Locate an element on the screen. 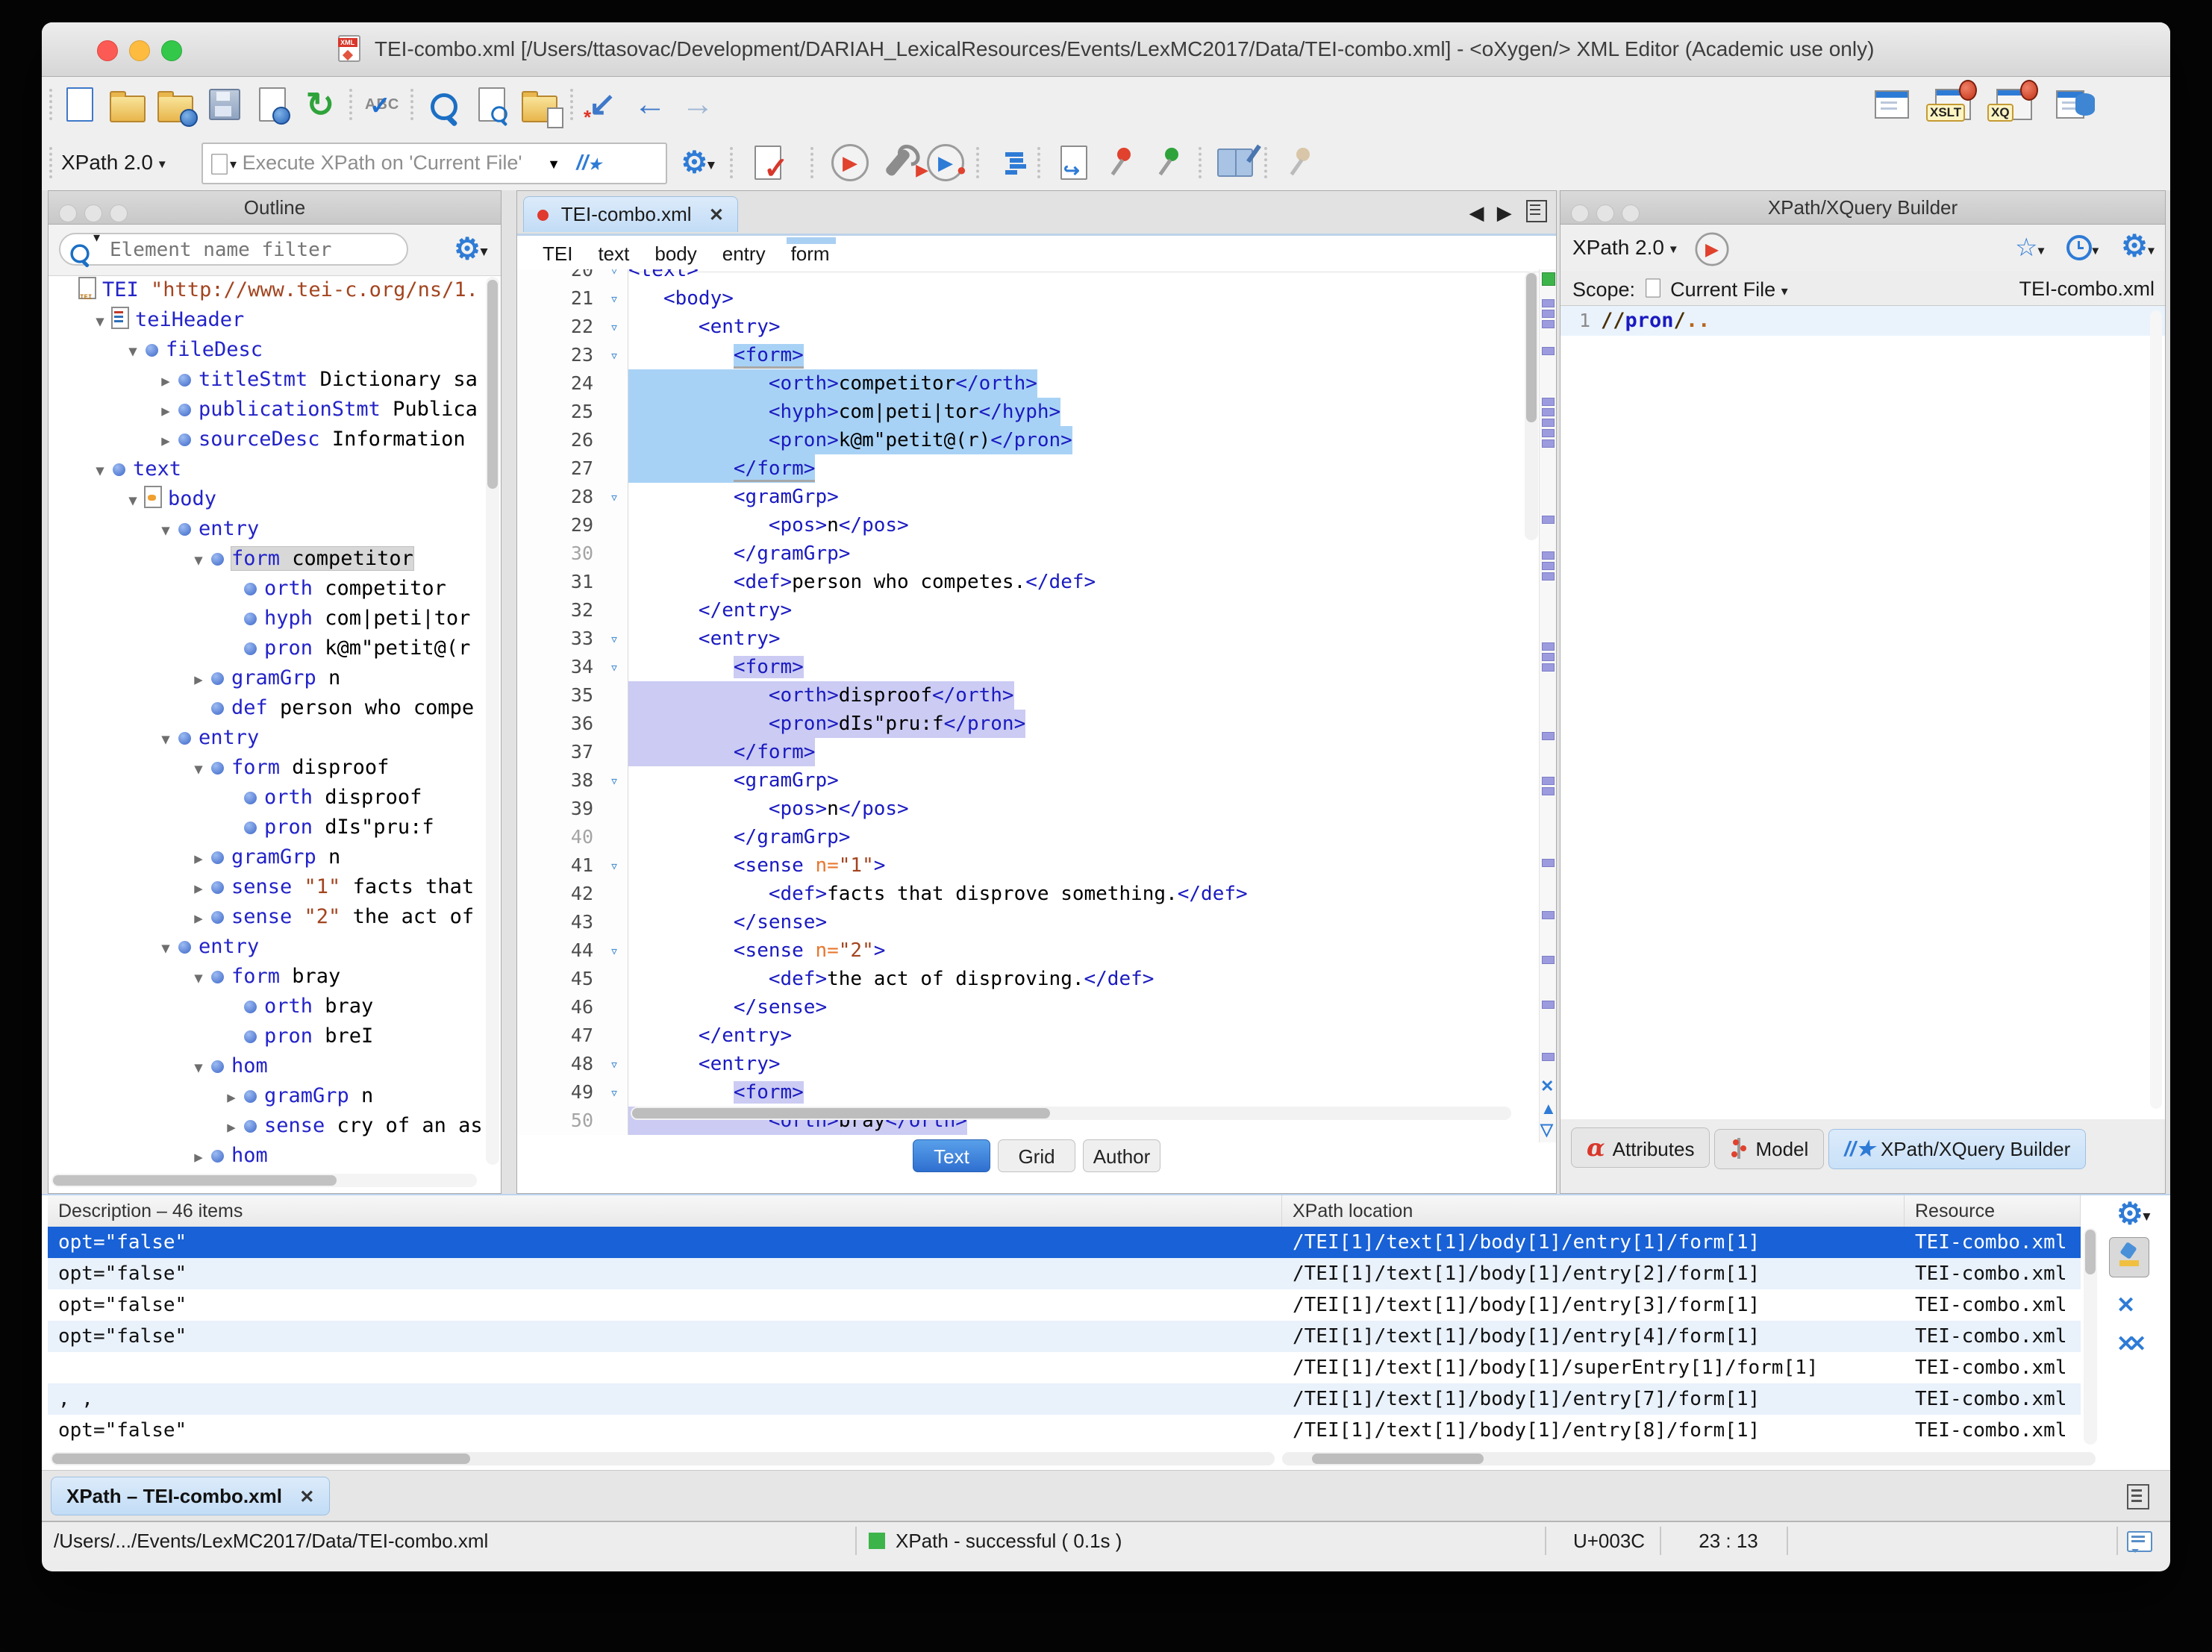 The height and width of the screenshot is (1652, 2212). favorites-star-icon: ☆ is located at coordinates (2026, 248).